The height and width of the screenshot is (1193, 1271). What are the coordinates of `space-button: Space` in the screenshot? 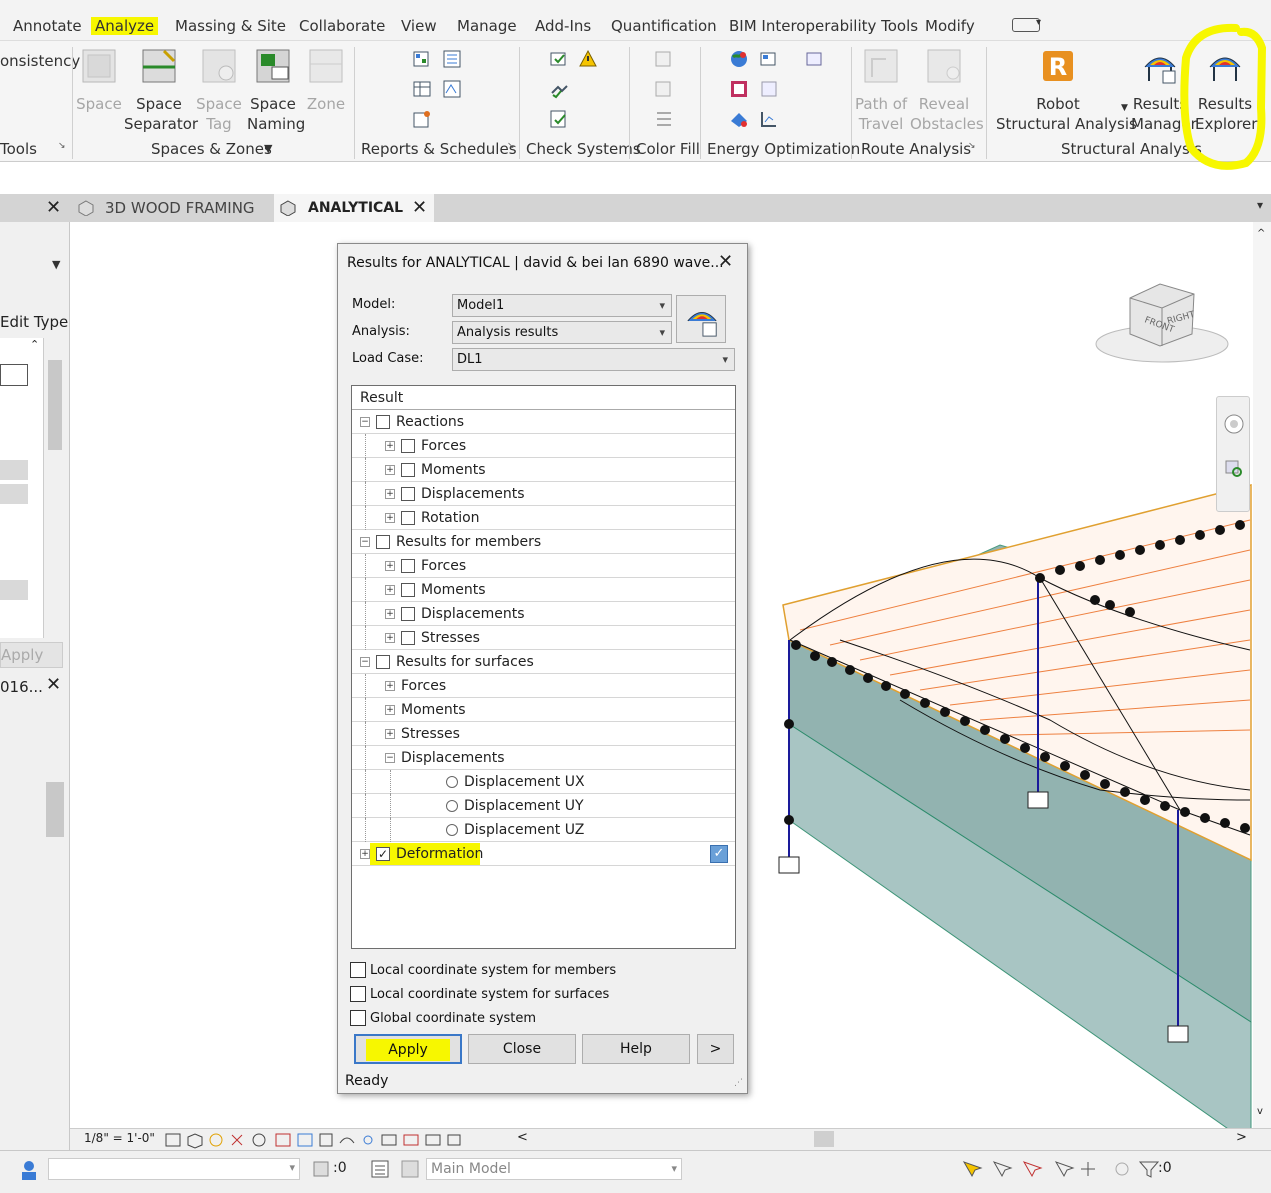 It's located at (99, 80).